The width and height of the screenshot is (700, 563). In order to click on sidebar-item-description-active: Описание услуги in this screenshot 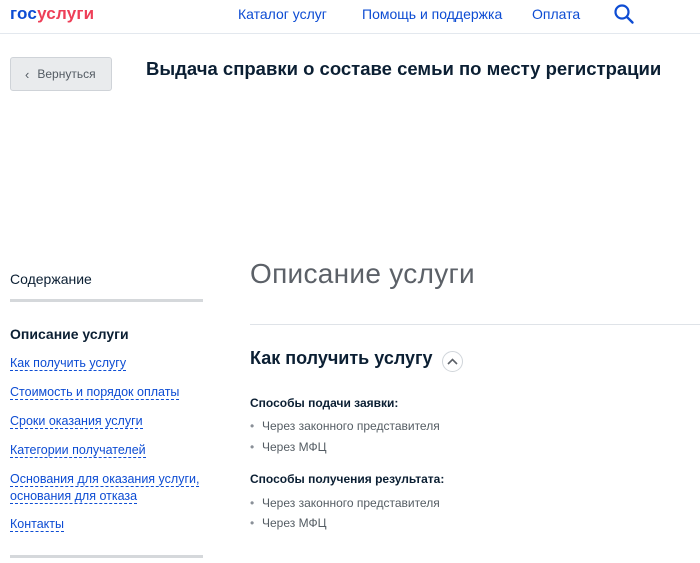, I will do `click(69, 334)`.